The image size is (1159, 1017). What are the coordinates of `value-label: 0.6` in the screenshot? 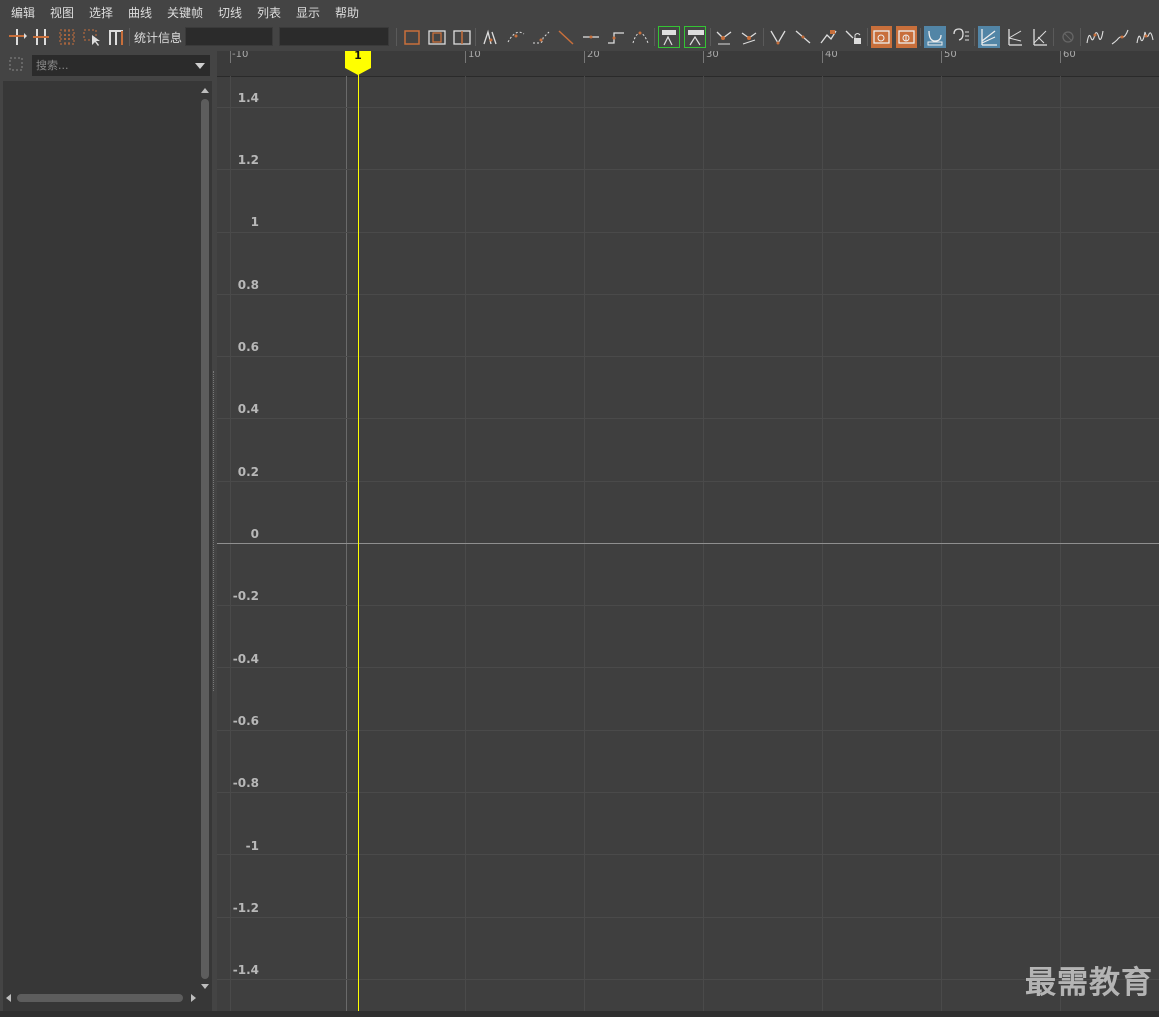 It's located at (248, 347).